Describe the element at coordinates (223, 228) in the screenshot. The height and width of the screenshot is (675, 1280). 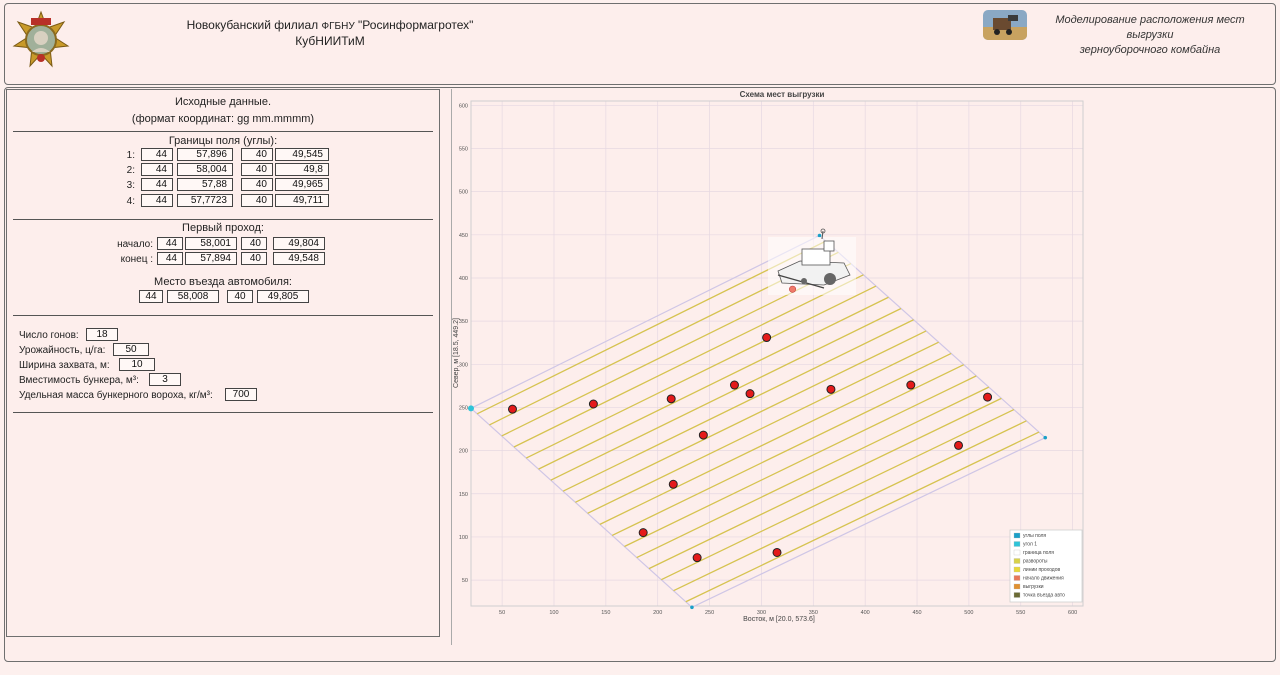
I see `first-pass-title: Первый проход:` at that location.